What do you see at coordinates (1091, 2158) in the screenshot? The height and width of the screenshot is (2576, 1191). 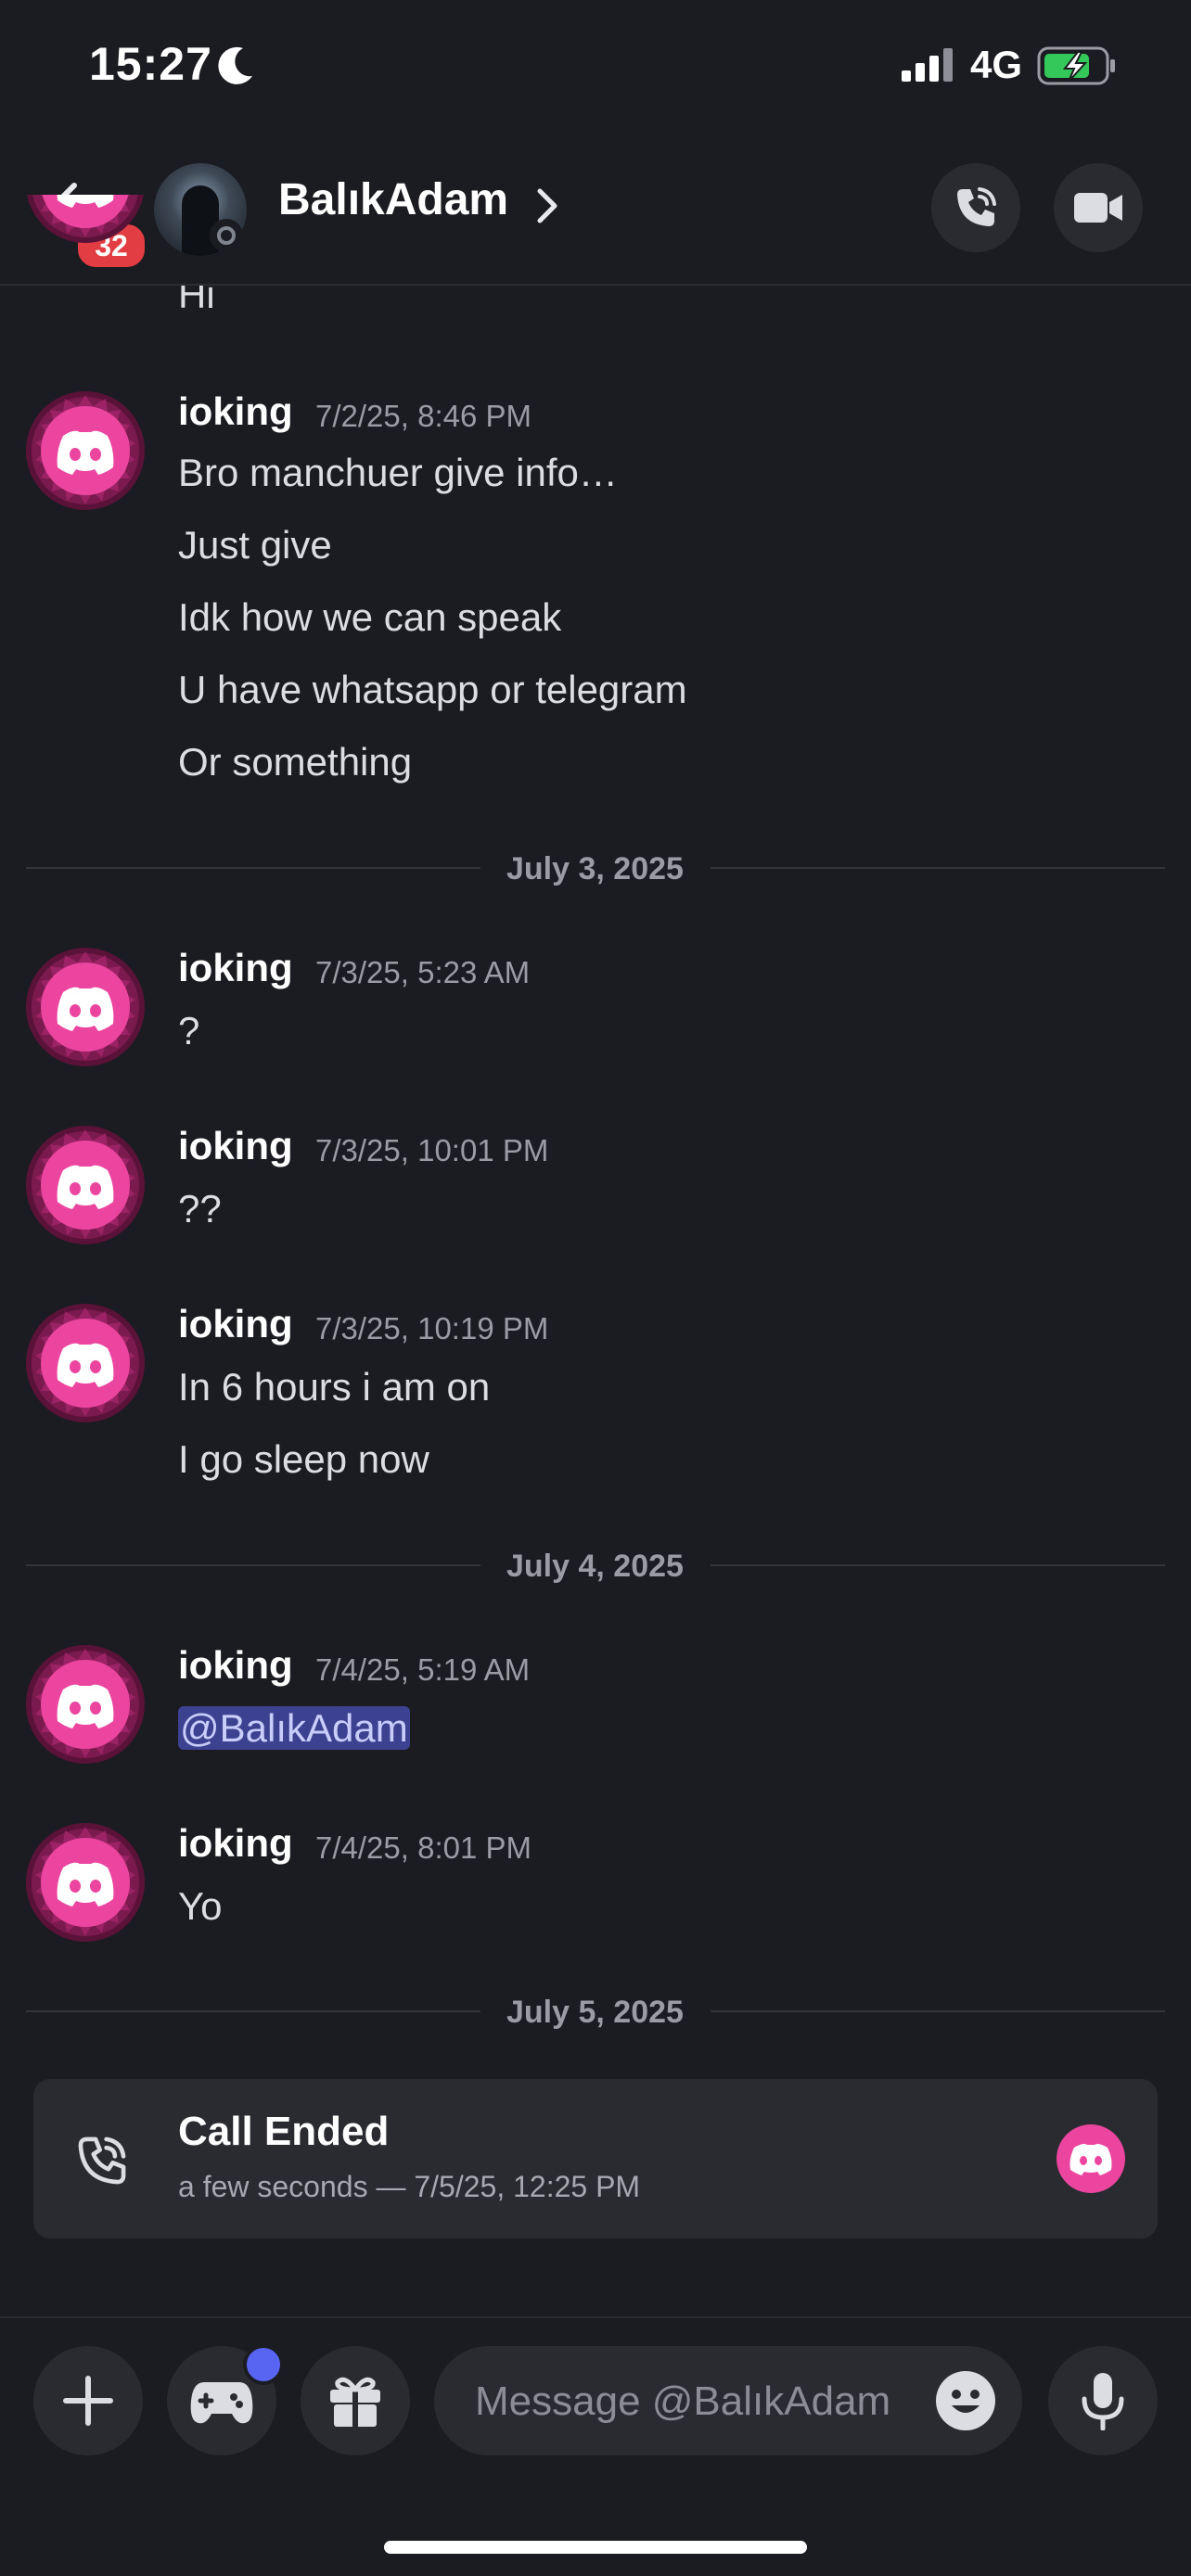 I see `discord-logo-icon` at bounding box center [1091, 2158].